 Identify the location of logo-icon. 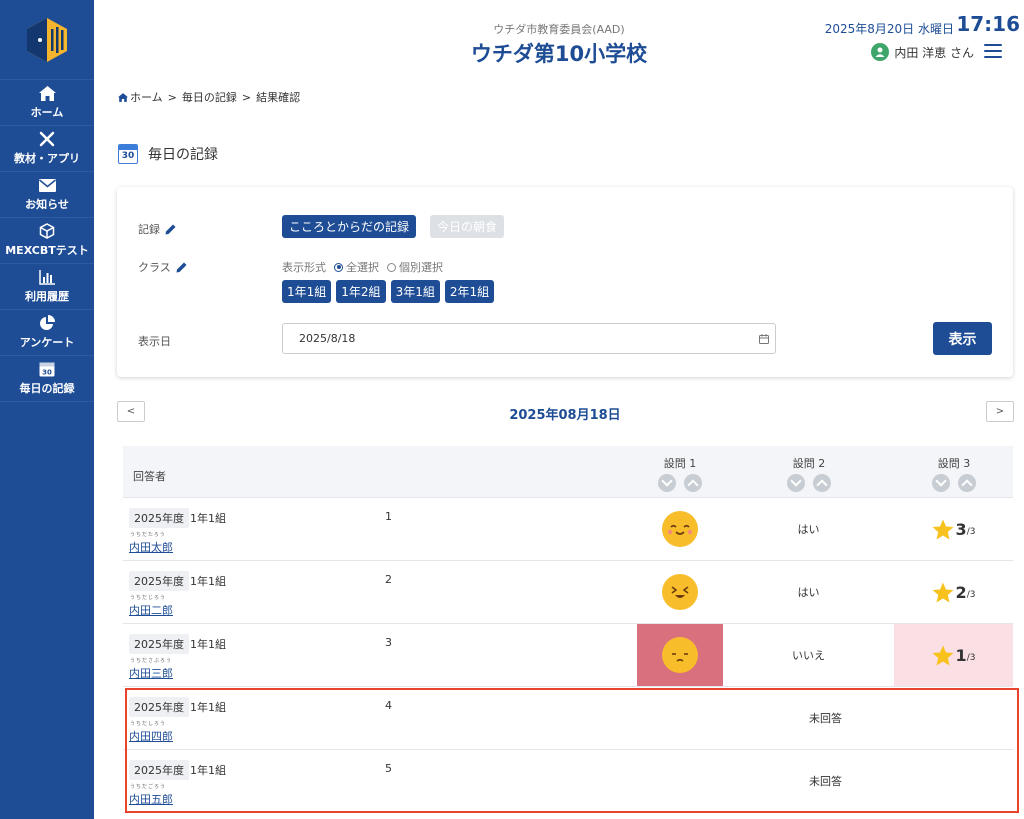
(47, 40).